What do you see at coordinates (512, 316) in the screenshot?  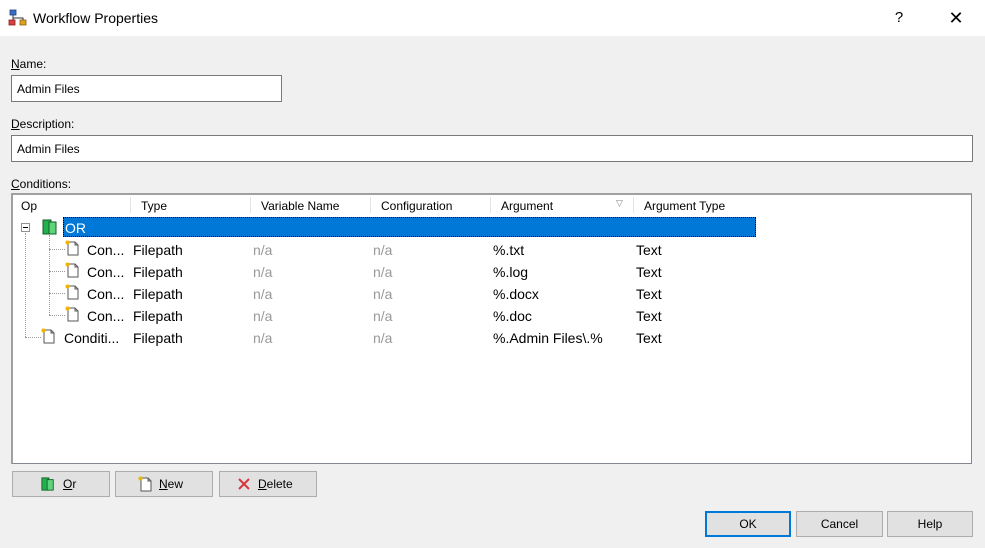 I see `row-argument: %.doc` at bounding box center [512, 316].